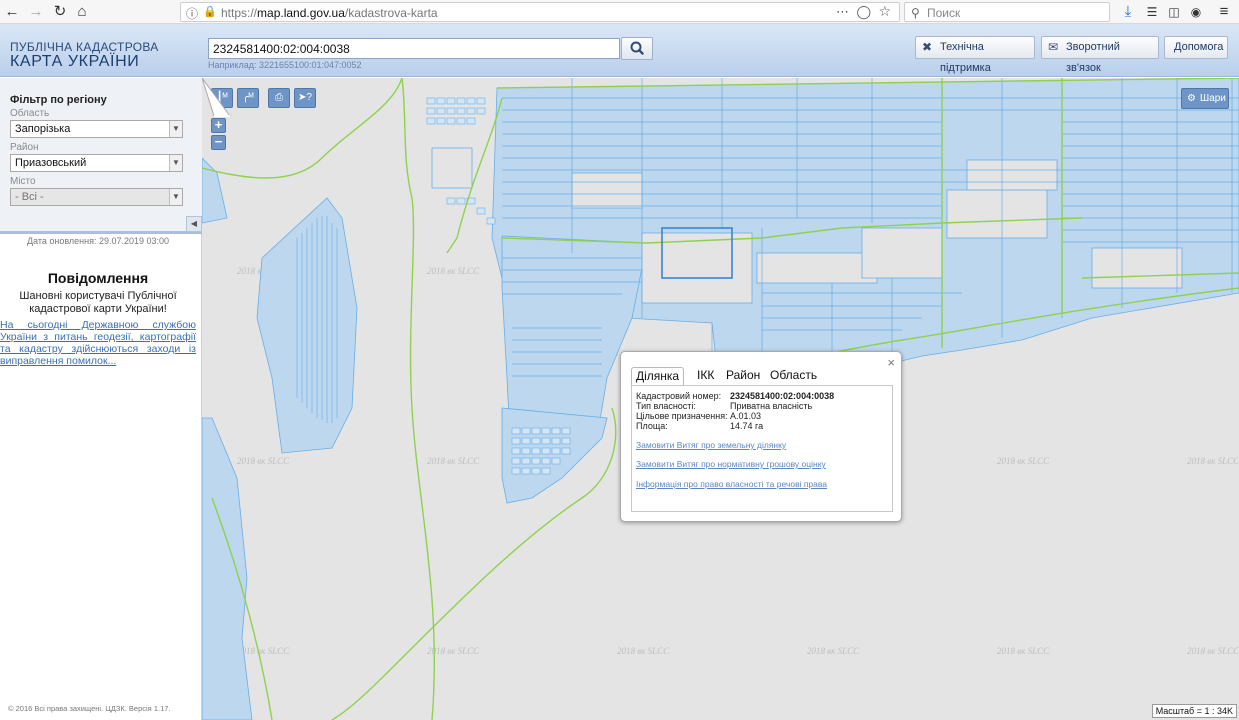  Describe the element at coordinates (74, 62) in the screenshot. I see `logo-title-main: КАРТА УКРАЇНИ` at that location.